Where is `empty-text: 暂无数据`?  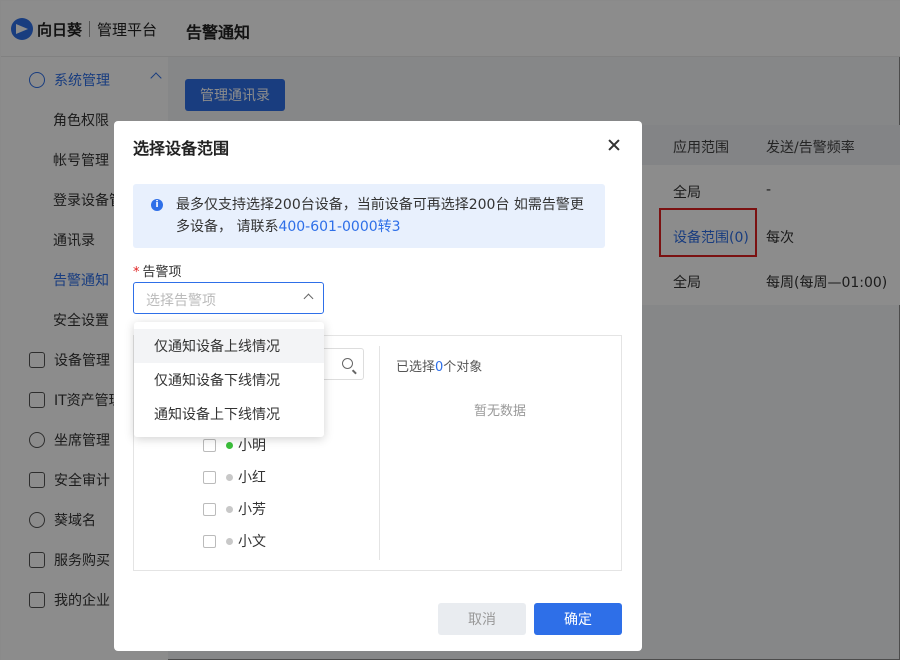
empty-text: 暂无数据 is located at coordinates (500, 411).